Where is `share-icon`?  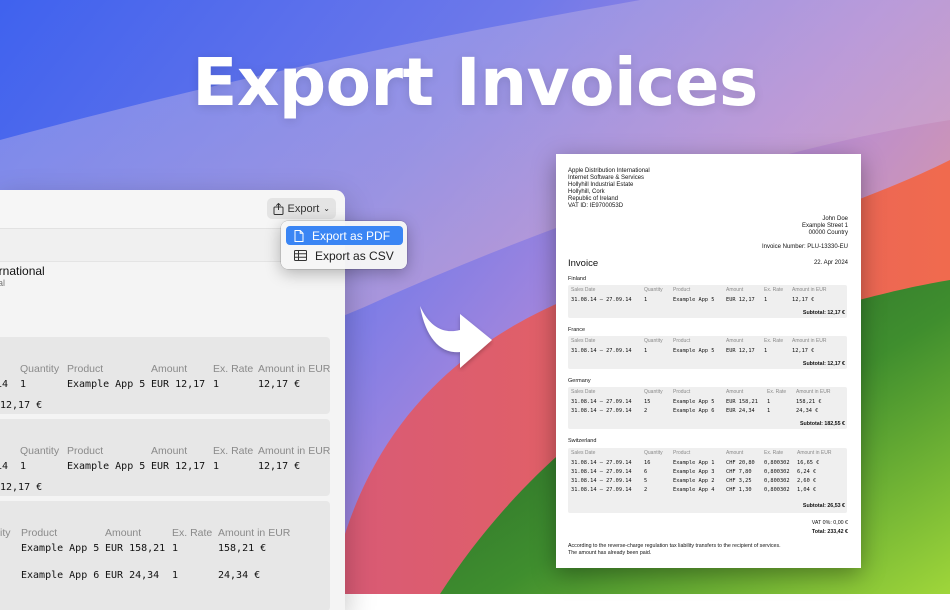 share-icon is located at coordinates (278, 208).